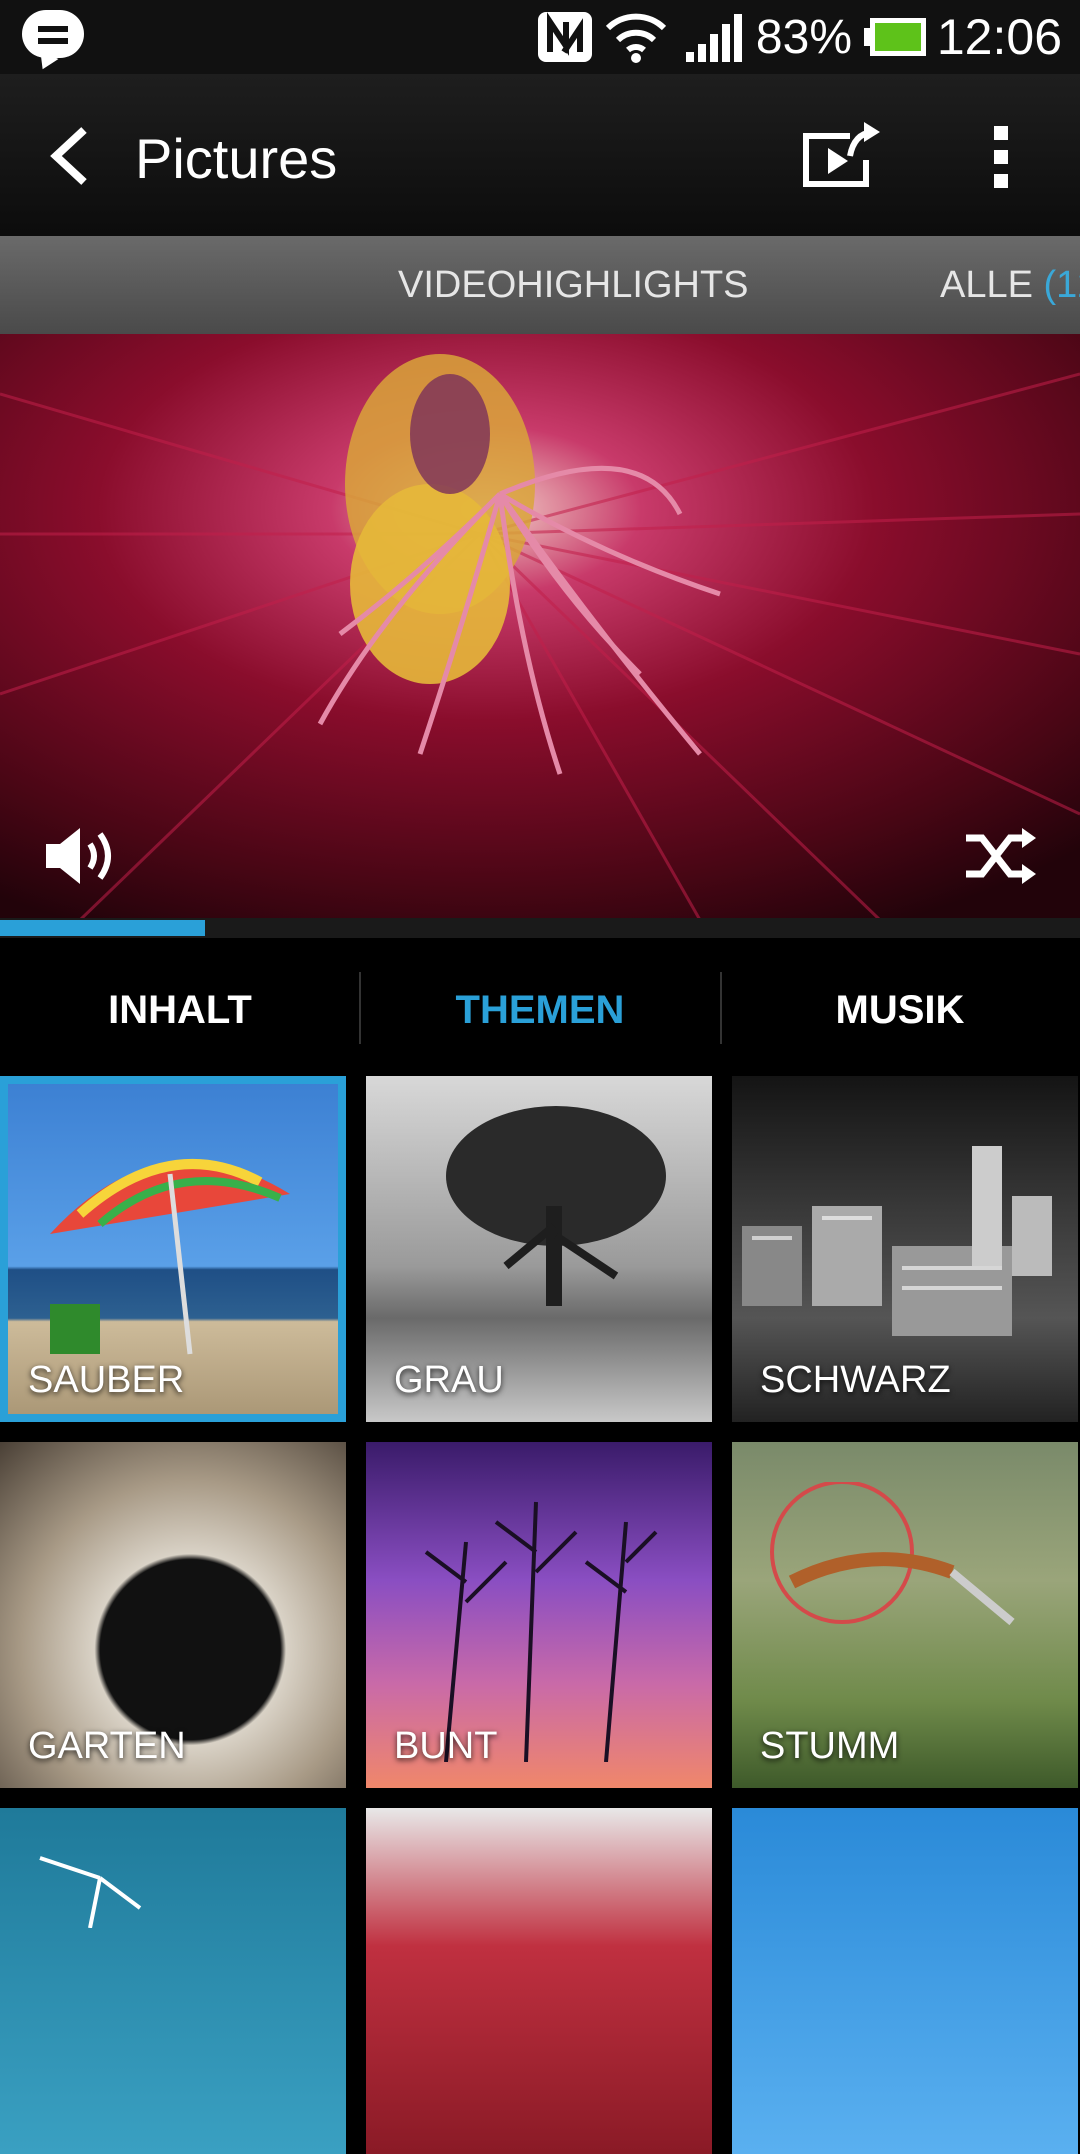 The width and height of the screenshot is (1080, 2154). I want to click on tree-image, so click(556, 1206).